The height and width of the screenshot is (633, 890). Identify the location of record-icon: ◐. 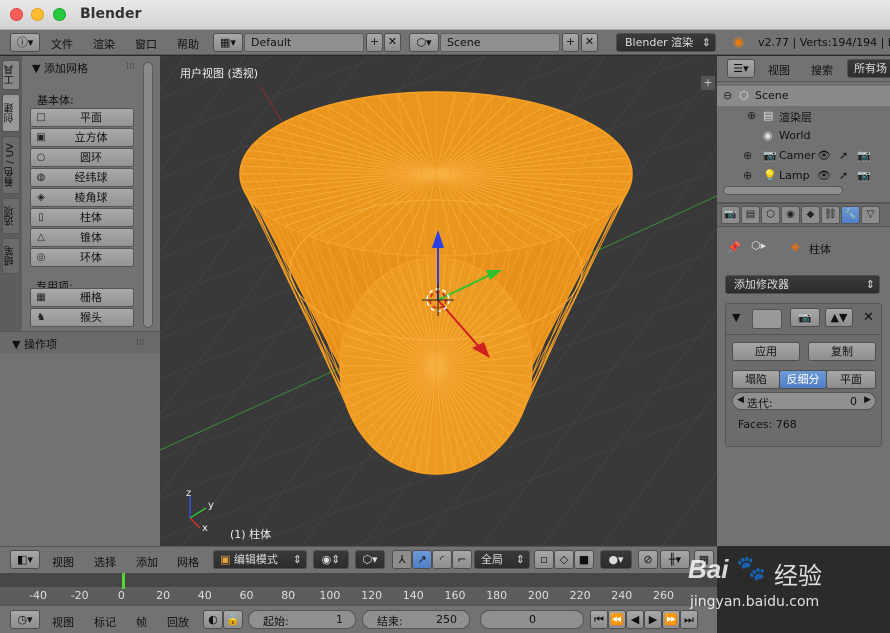
(213, 619).